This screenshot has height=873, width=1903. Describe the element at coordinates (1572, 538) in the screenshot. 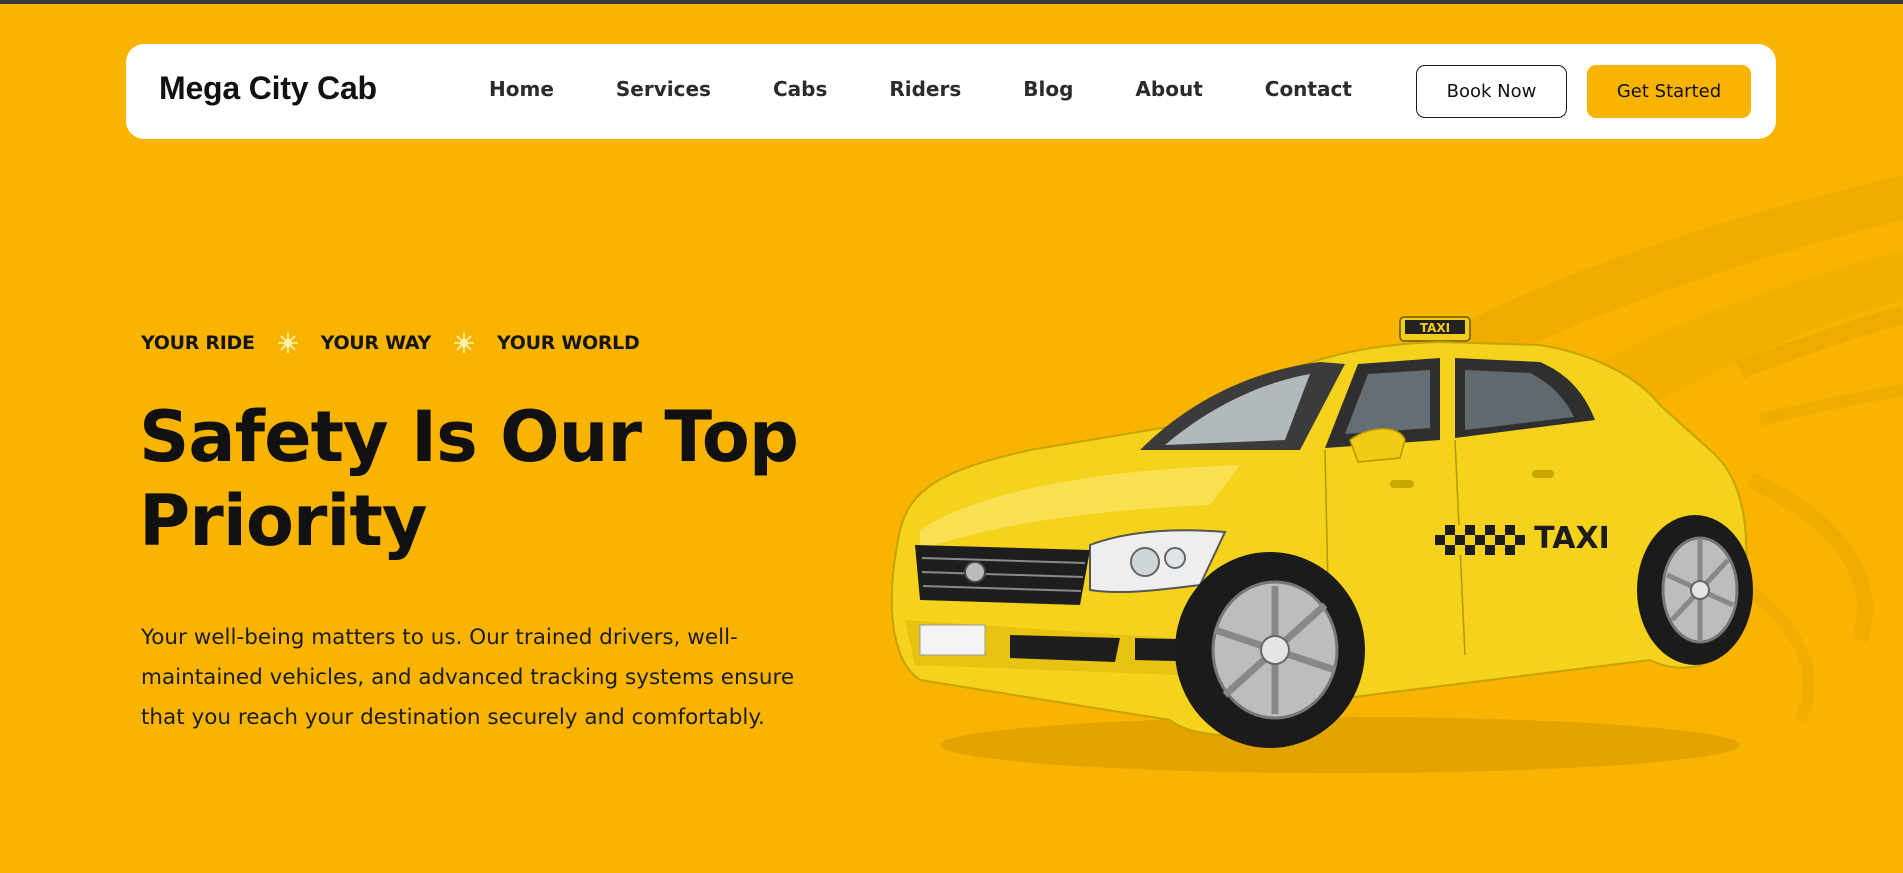

I see `door-taxi-label: TAXI` at that location.